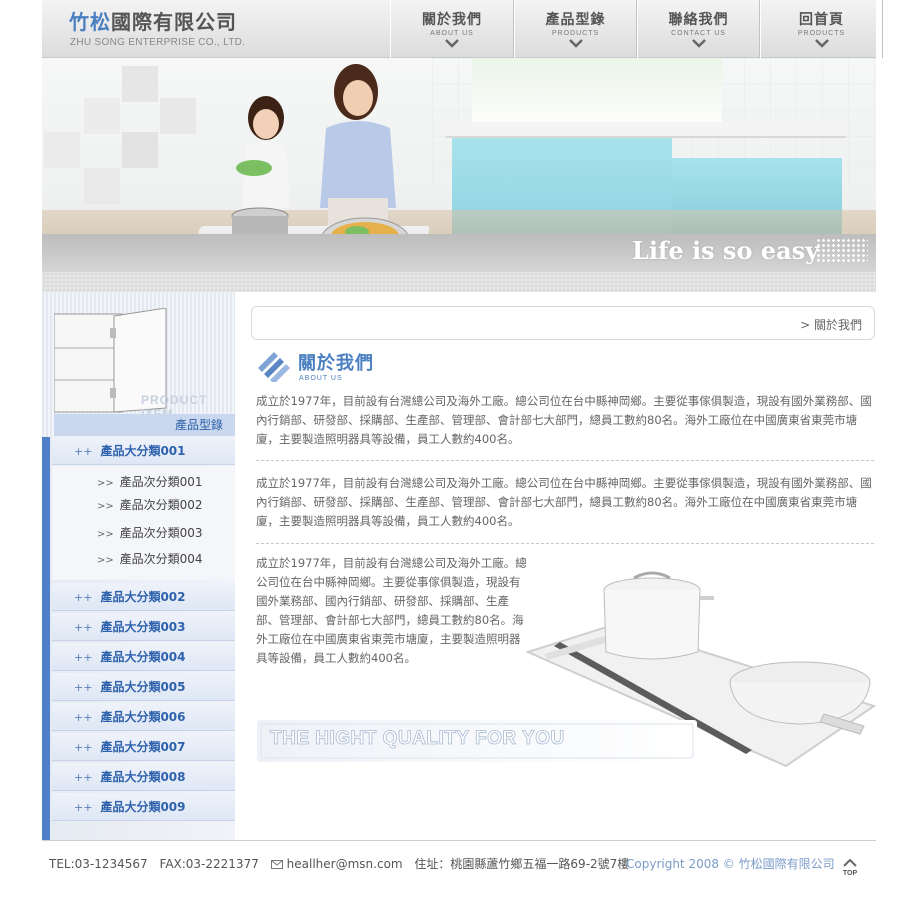  I want to click on category-label: 產品大分類009, so click(143, 807).